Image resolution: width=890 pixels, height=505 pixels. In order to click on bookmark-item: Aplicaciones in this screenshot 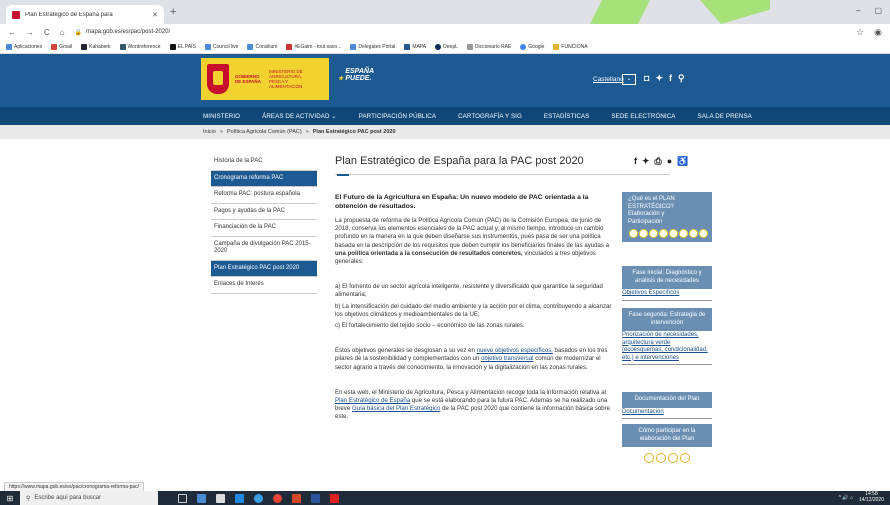, I will do `click(24, 46)`.